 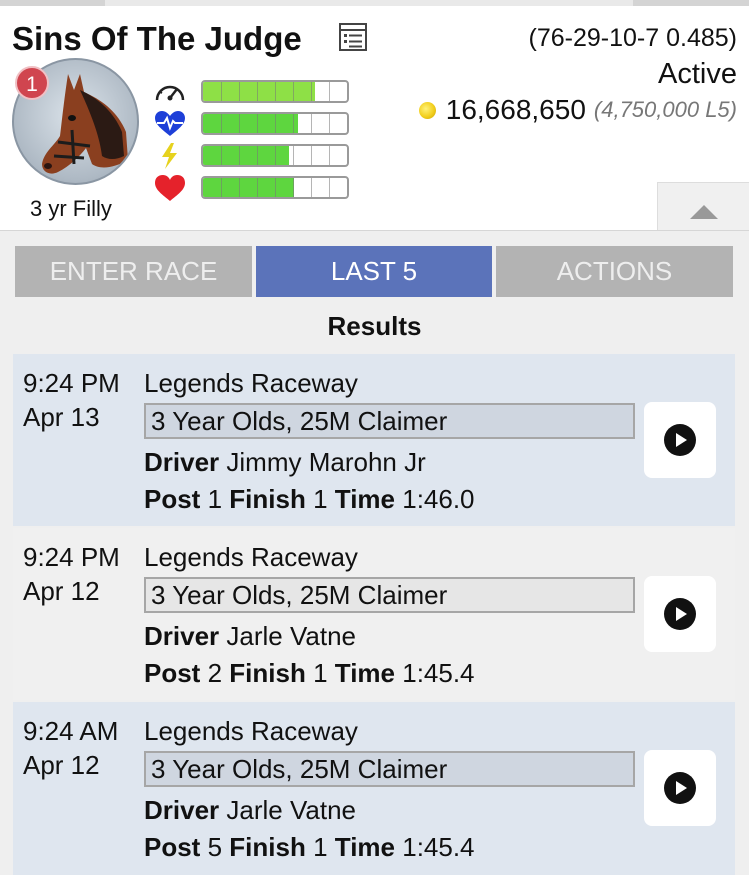 I want to click on tab-last-5: LAST 5, so click(x=374, y=271).